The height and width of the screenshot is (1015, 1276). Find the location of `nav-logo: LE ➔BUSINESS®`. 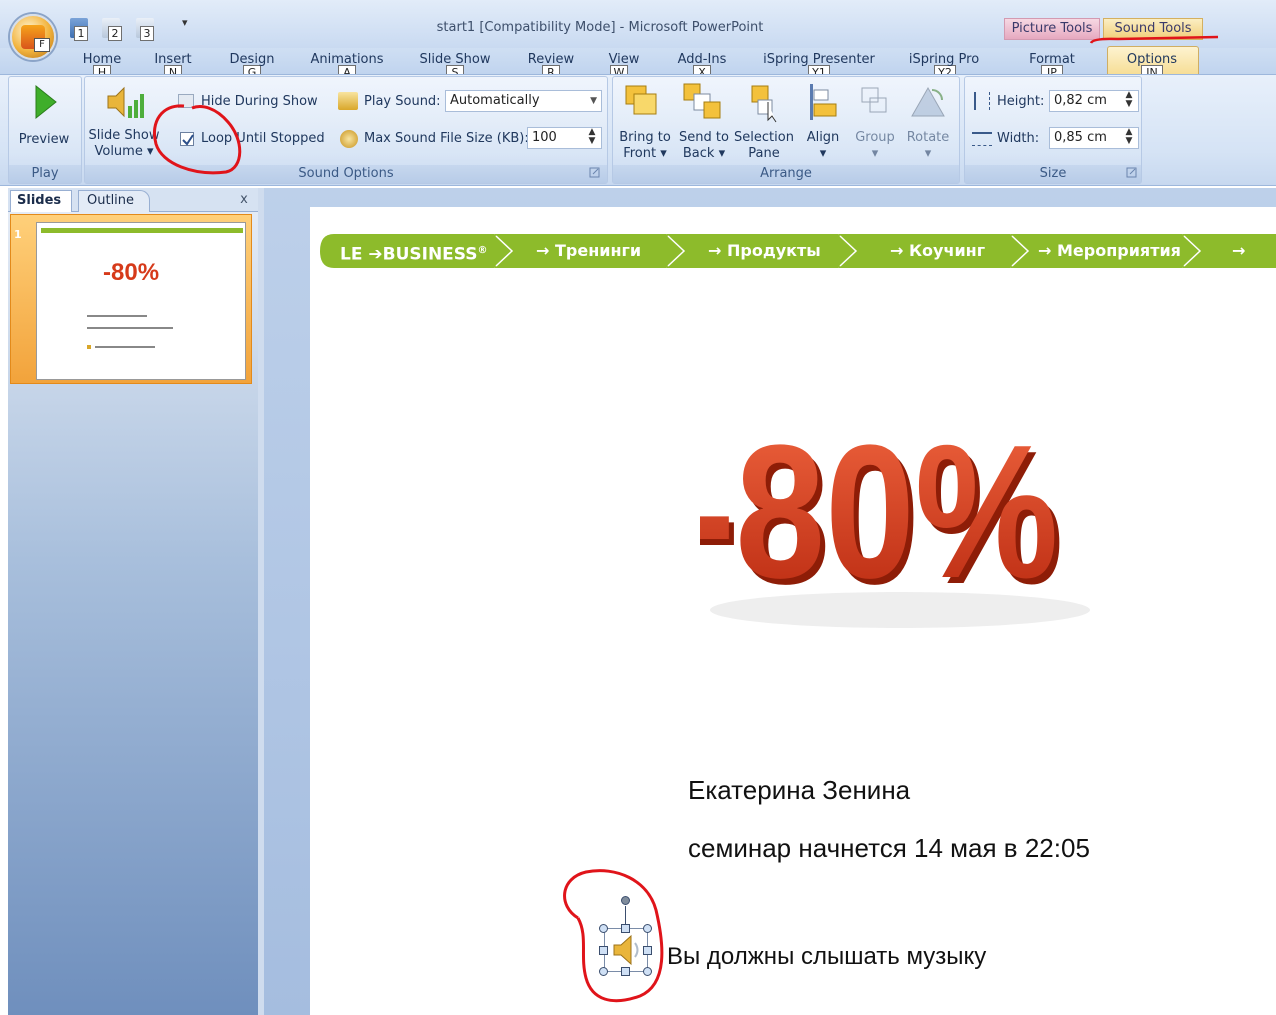

nav-logo: LE ➔BUSINESS® is located at coordinates (414, 251).